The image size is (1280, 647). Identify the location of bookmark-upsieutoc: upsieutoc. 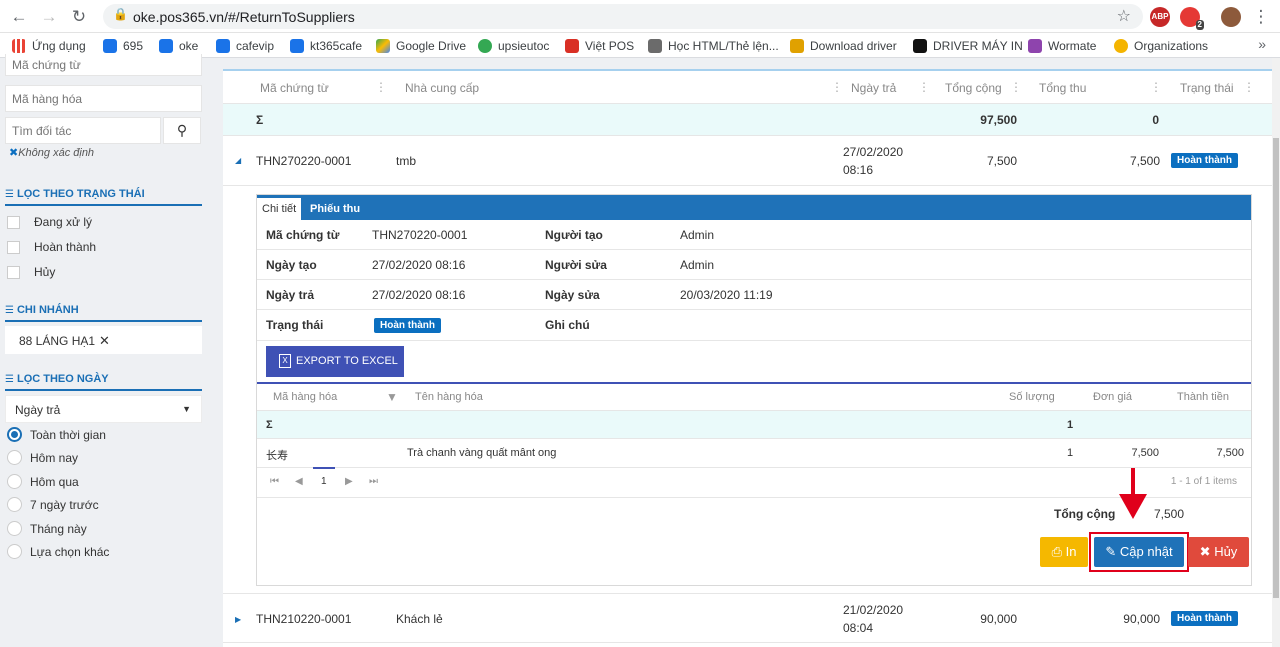
(513, 46).